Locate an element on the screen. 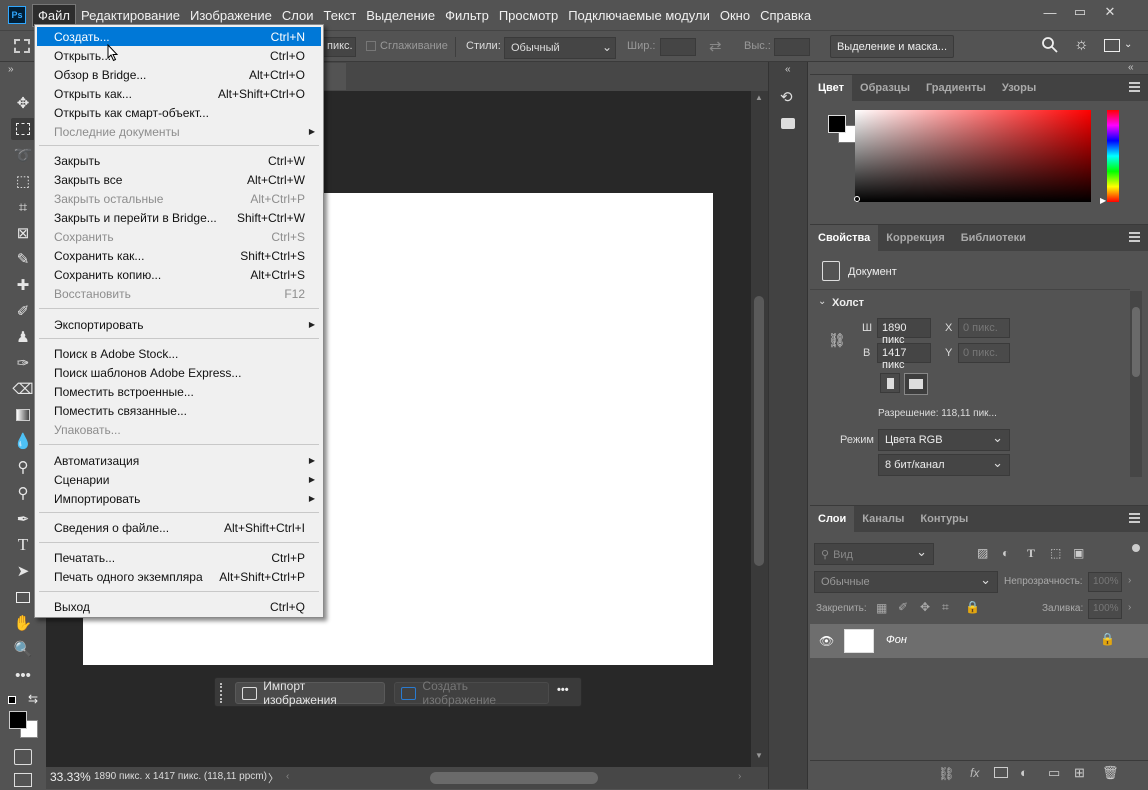 This screenshot has width=1148, height=790. menu-item-automate: Автоматизация ▶ is located at coordinates (179, 460).